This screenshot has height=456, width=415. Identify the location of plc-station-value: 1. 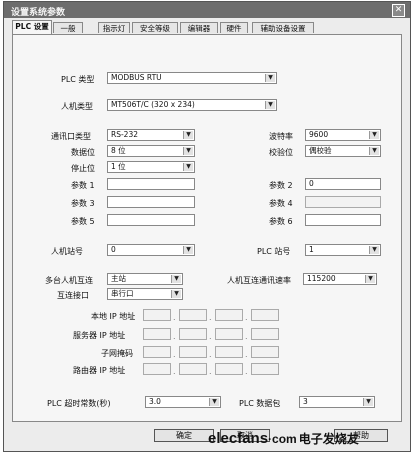
(311, 249).